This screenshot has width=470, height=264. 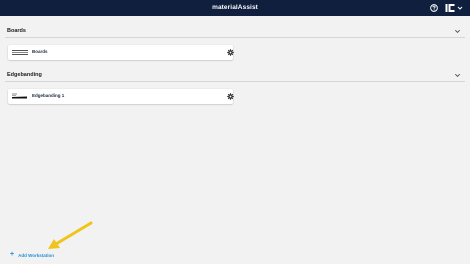 I want to click on section-title: Edgebanding, so click(x=24, y=75).